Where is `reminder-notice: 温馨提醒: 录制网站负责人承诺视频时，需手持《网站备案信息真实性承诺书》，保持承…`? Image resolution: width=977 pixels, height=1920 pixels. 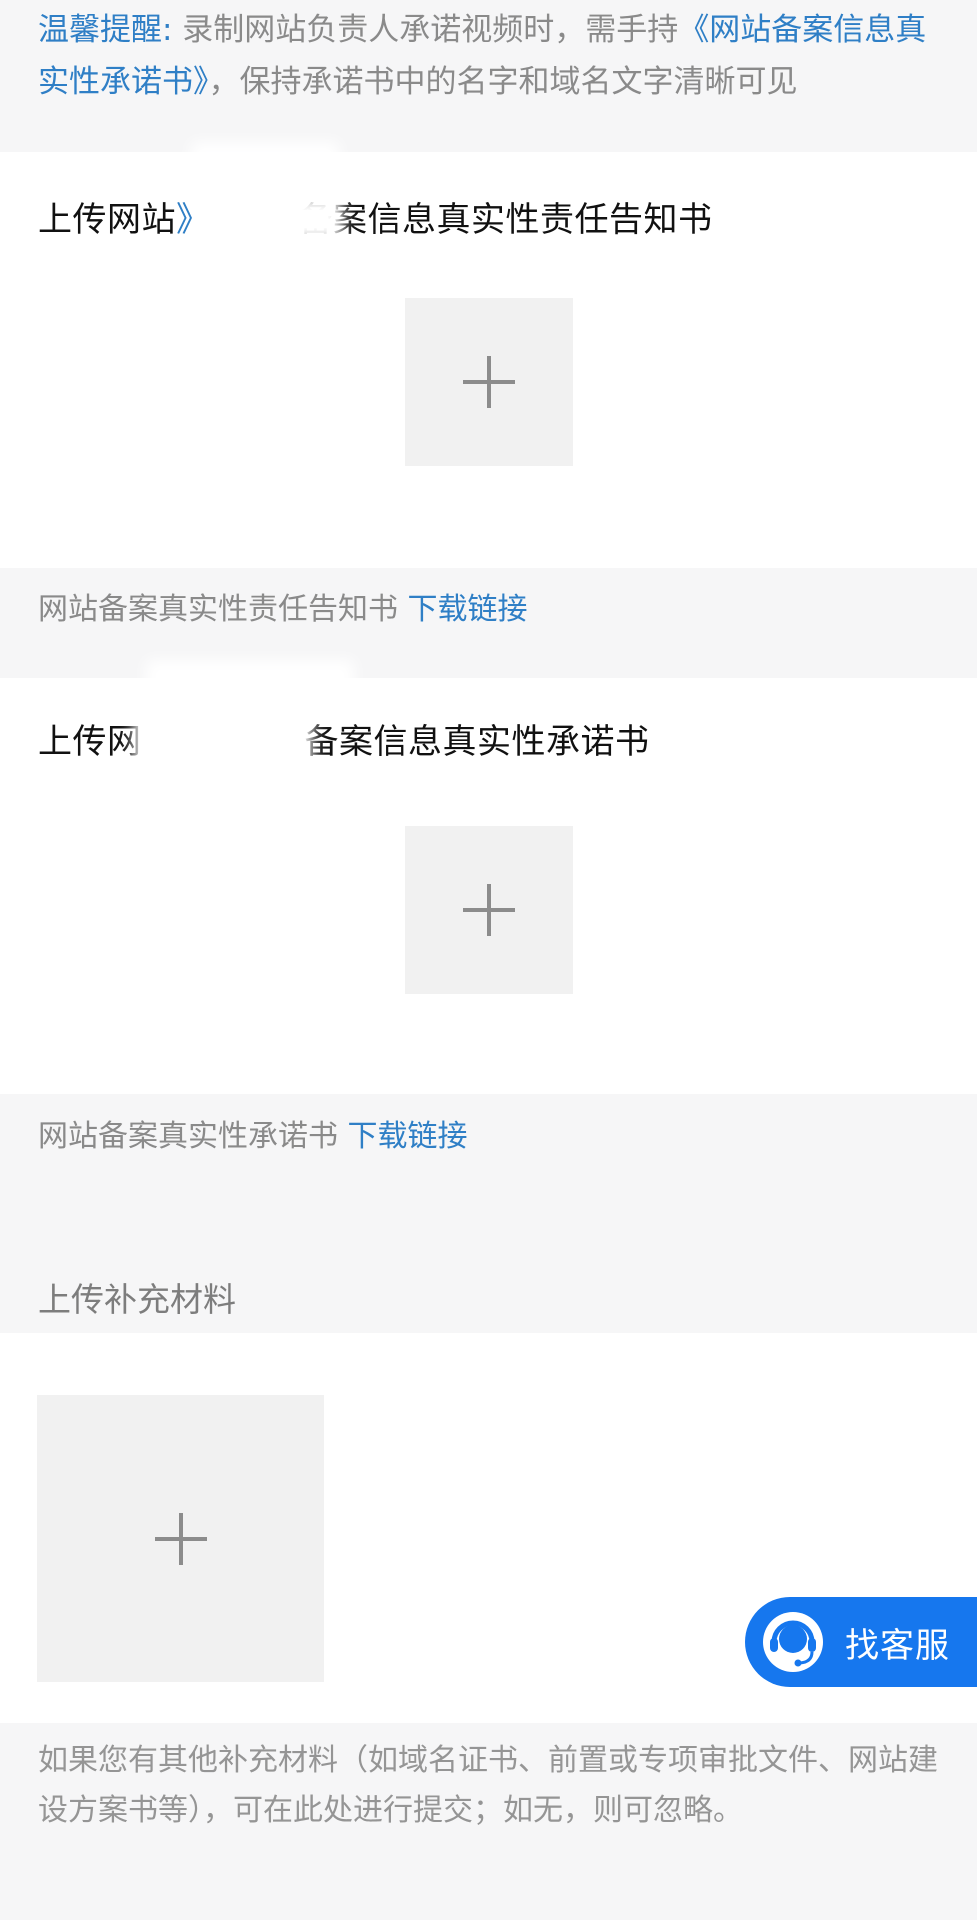
reminder-notice: 温馨提醒: 录制网站负责人承诺视频时，需手持《网站备案信息真实性承诺书》，保持承… is located at coordinates (488, 76).